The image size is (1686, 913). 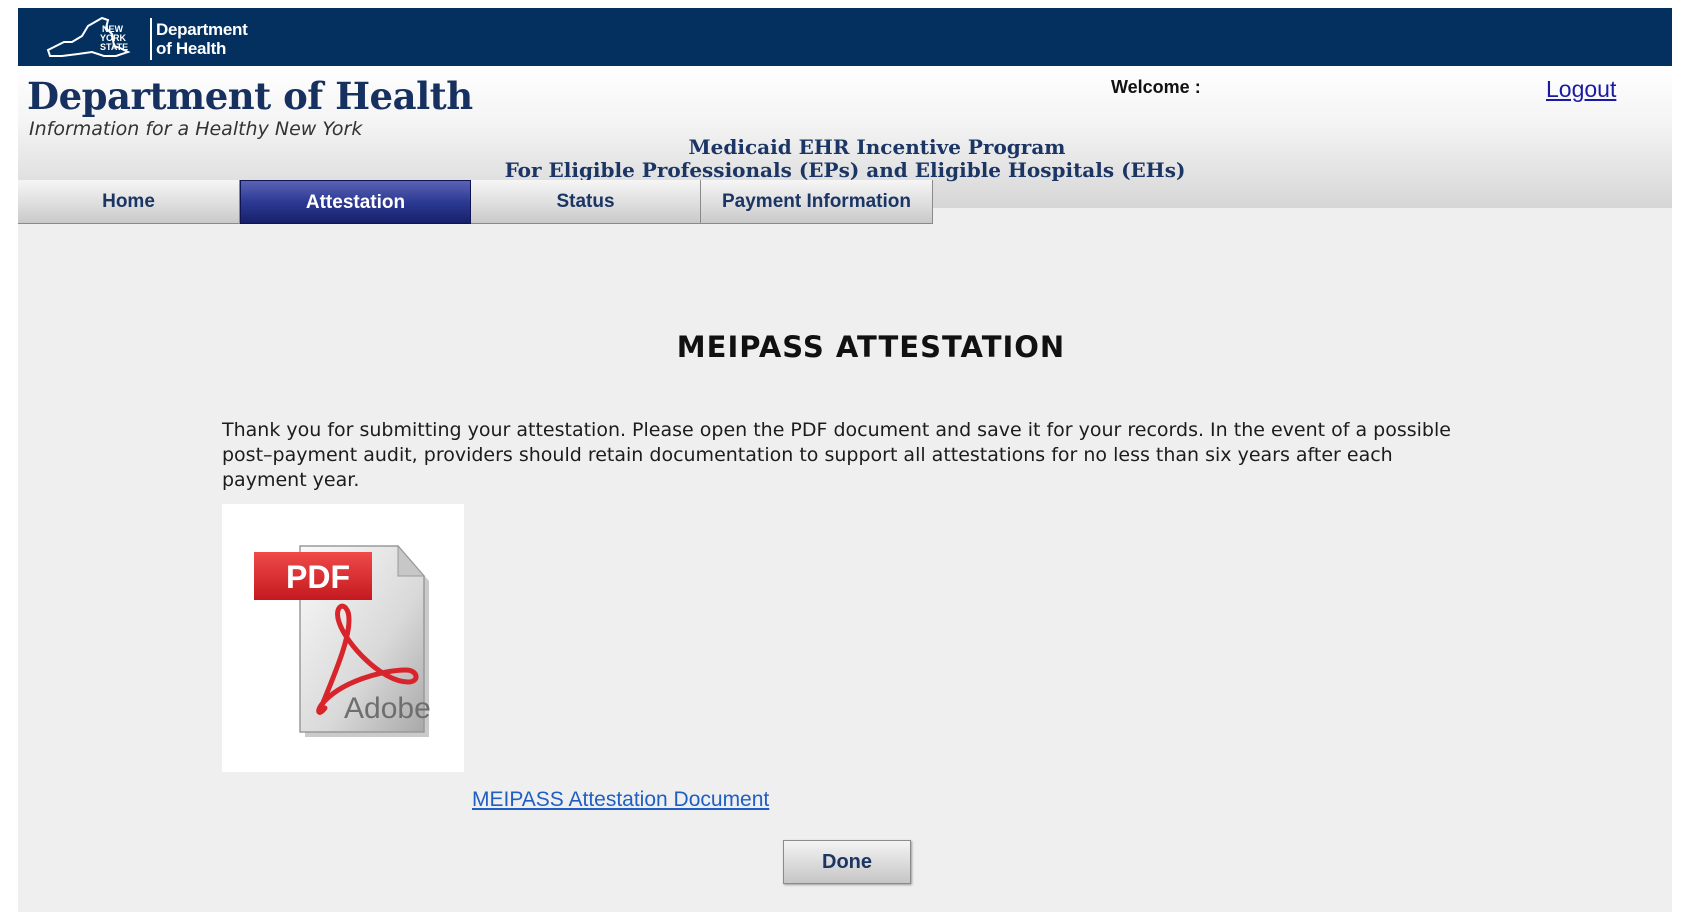 What do you see at coordinates (1581, 89) in the screenshot?
I see `logout-link: Logout` at bounding box center [1581, 89].